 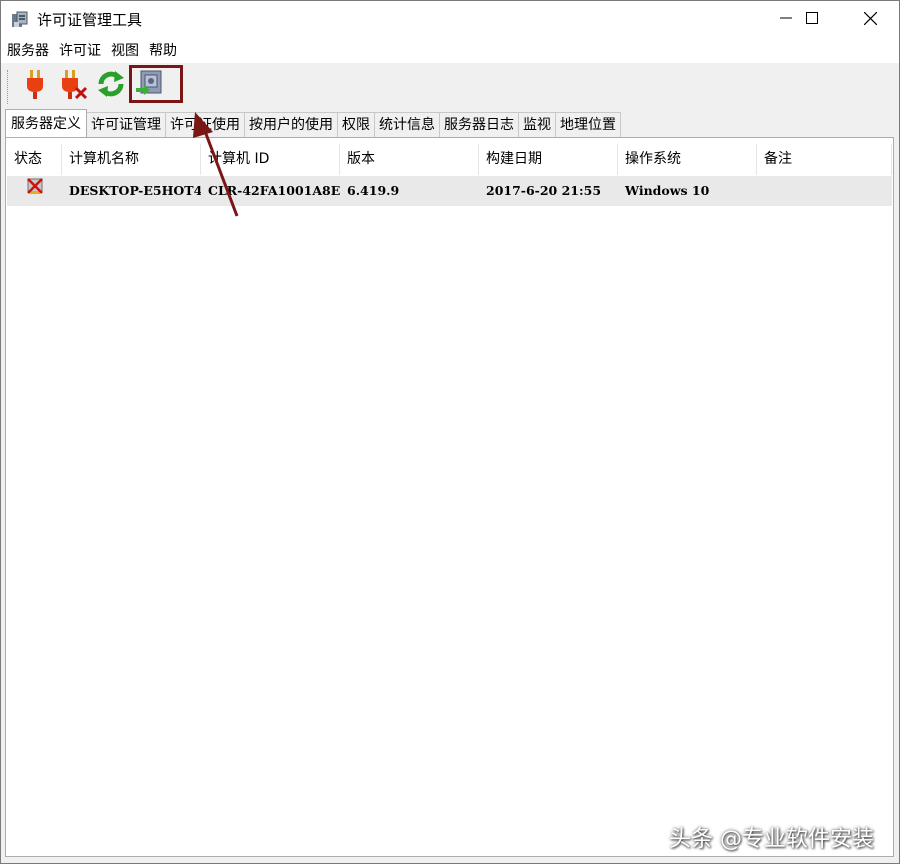 I want to click on maximize-button, so click(x=812, y=20).